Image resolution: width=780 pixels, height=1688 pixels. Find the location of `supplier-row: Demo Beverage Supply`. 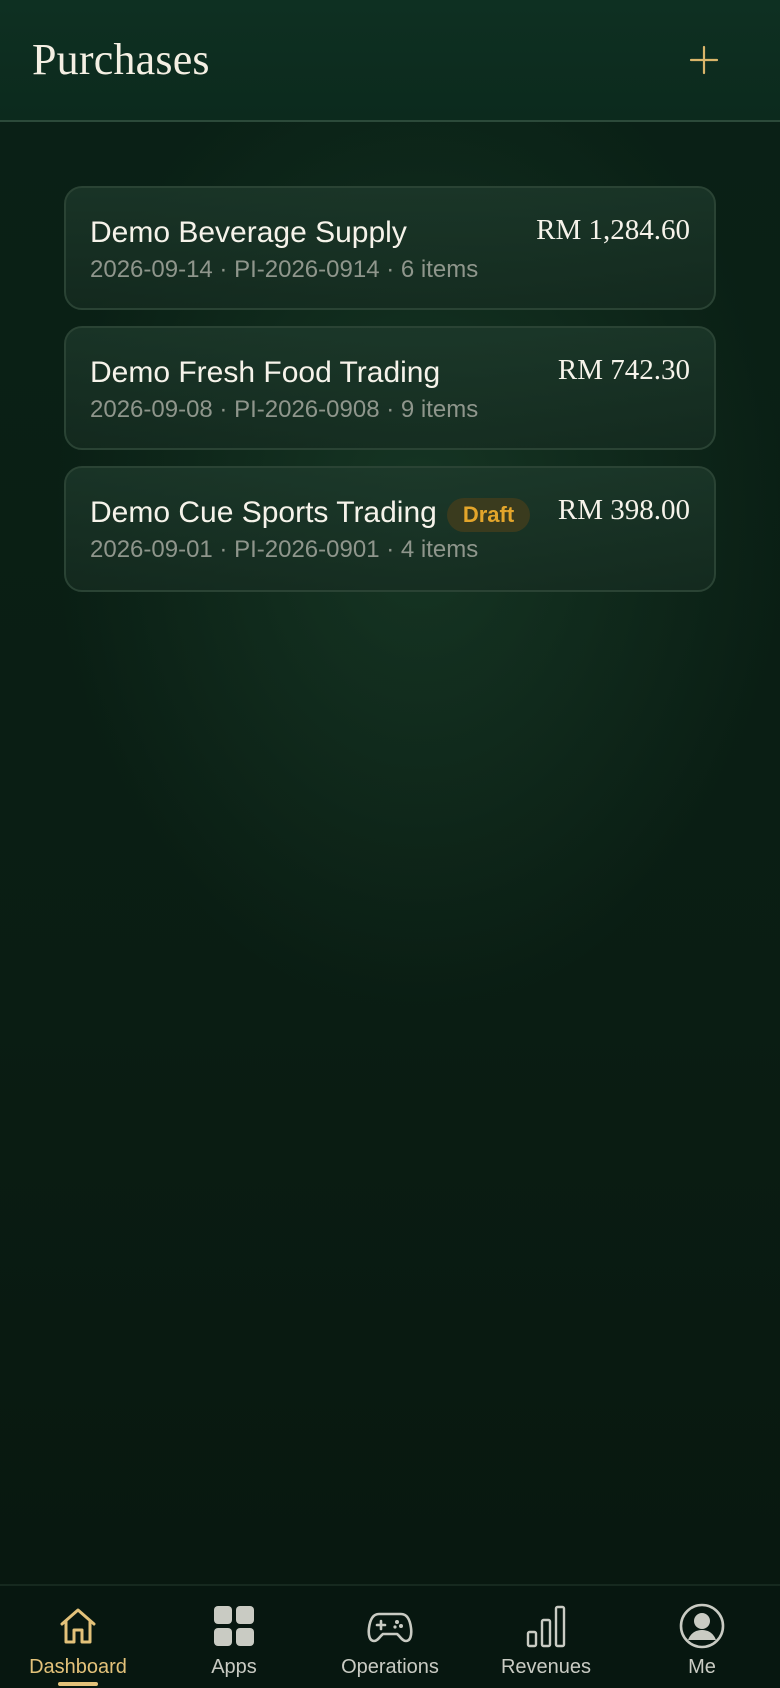

supplier-row: Demo Beverage Supply is located at coordinates (248, 233).